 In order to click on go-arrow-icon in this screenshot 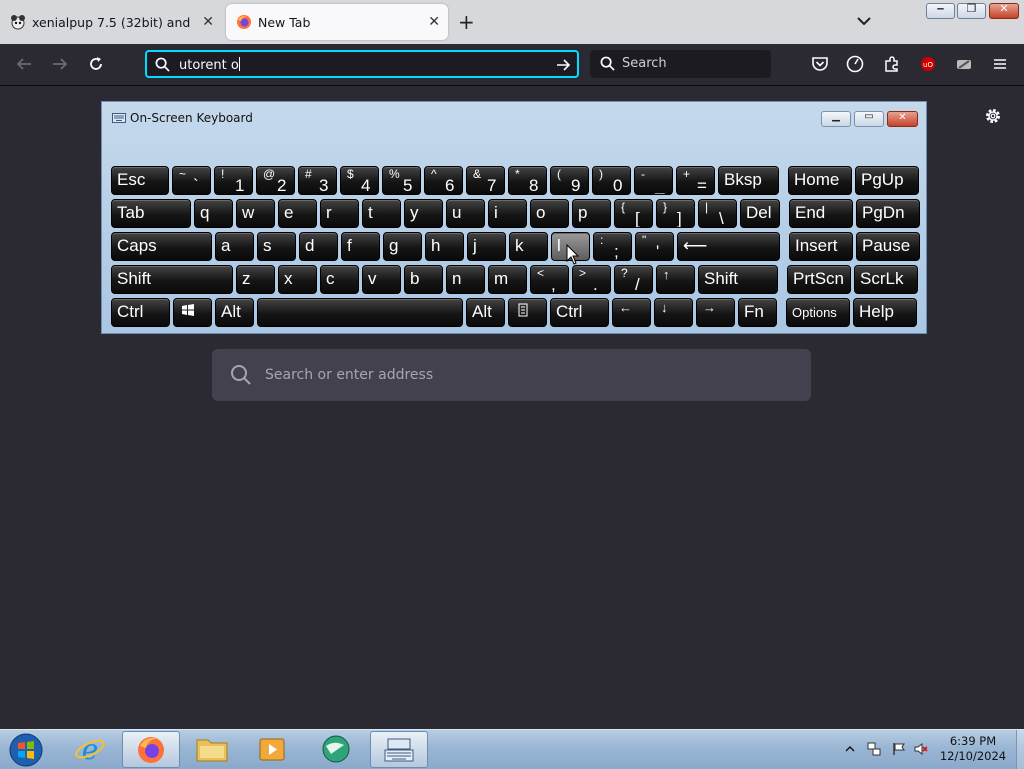, I will do `click(563, 65)`.